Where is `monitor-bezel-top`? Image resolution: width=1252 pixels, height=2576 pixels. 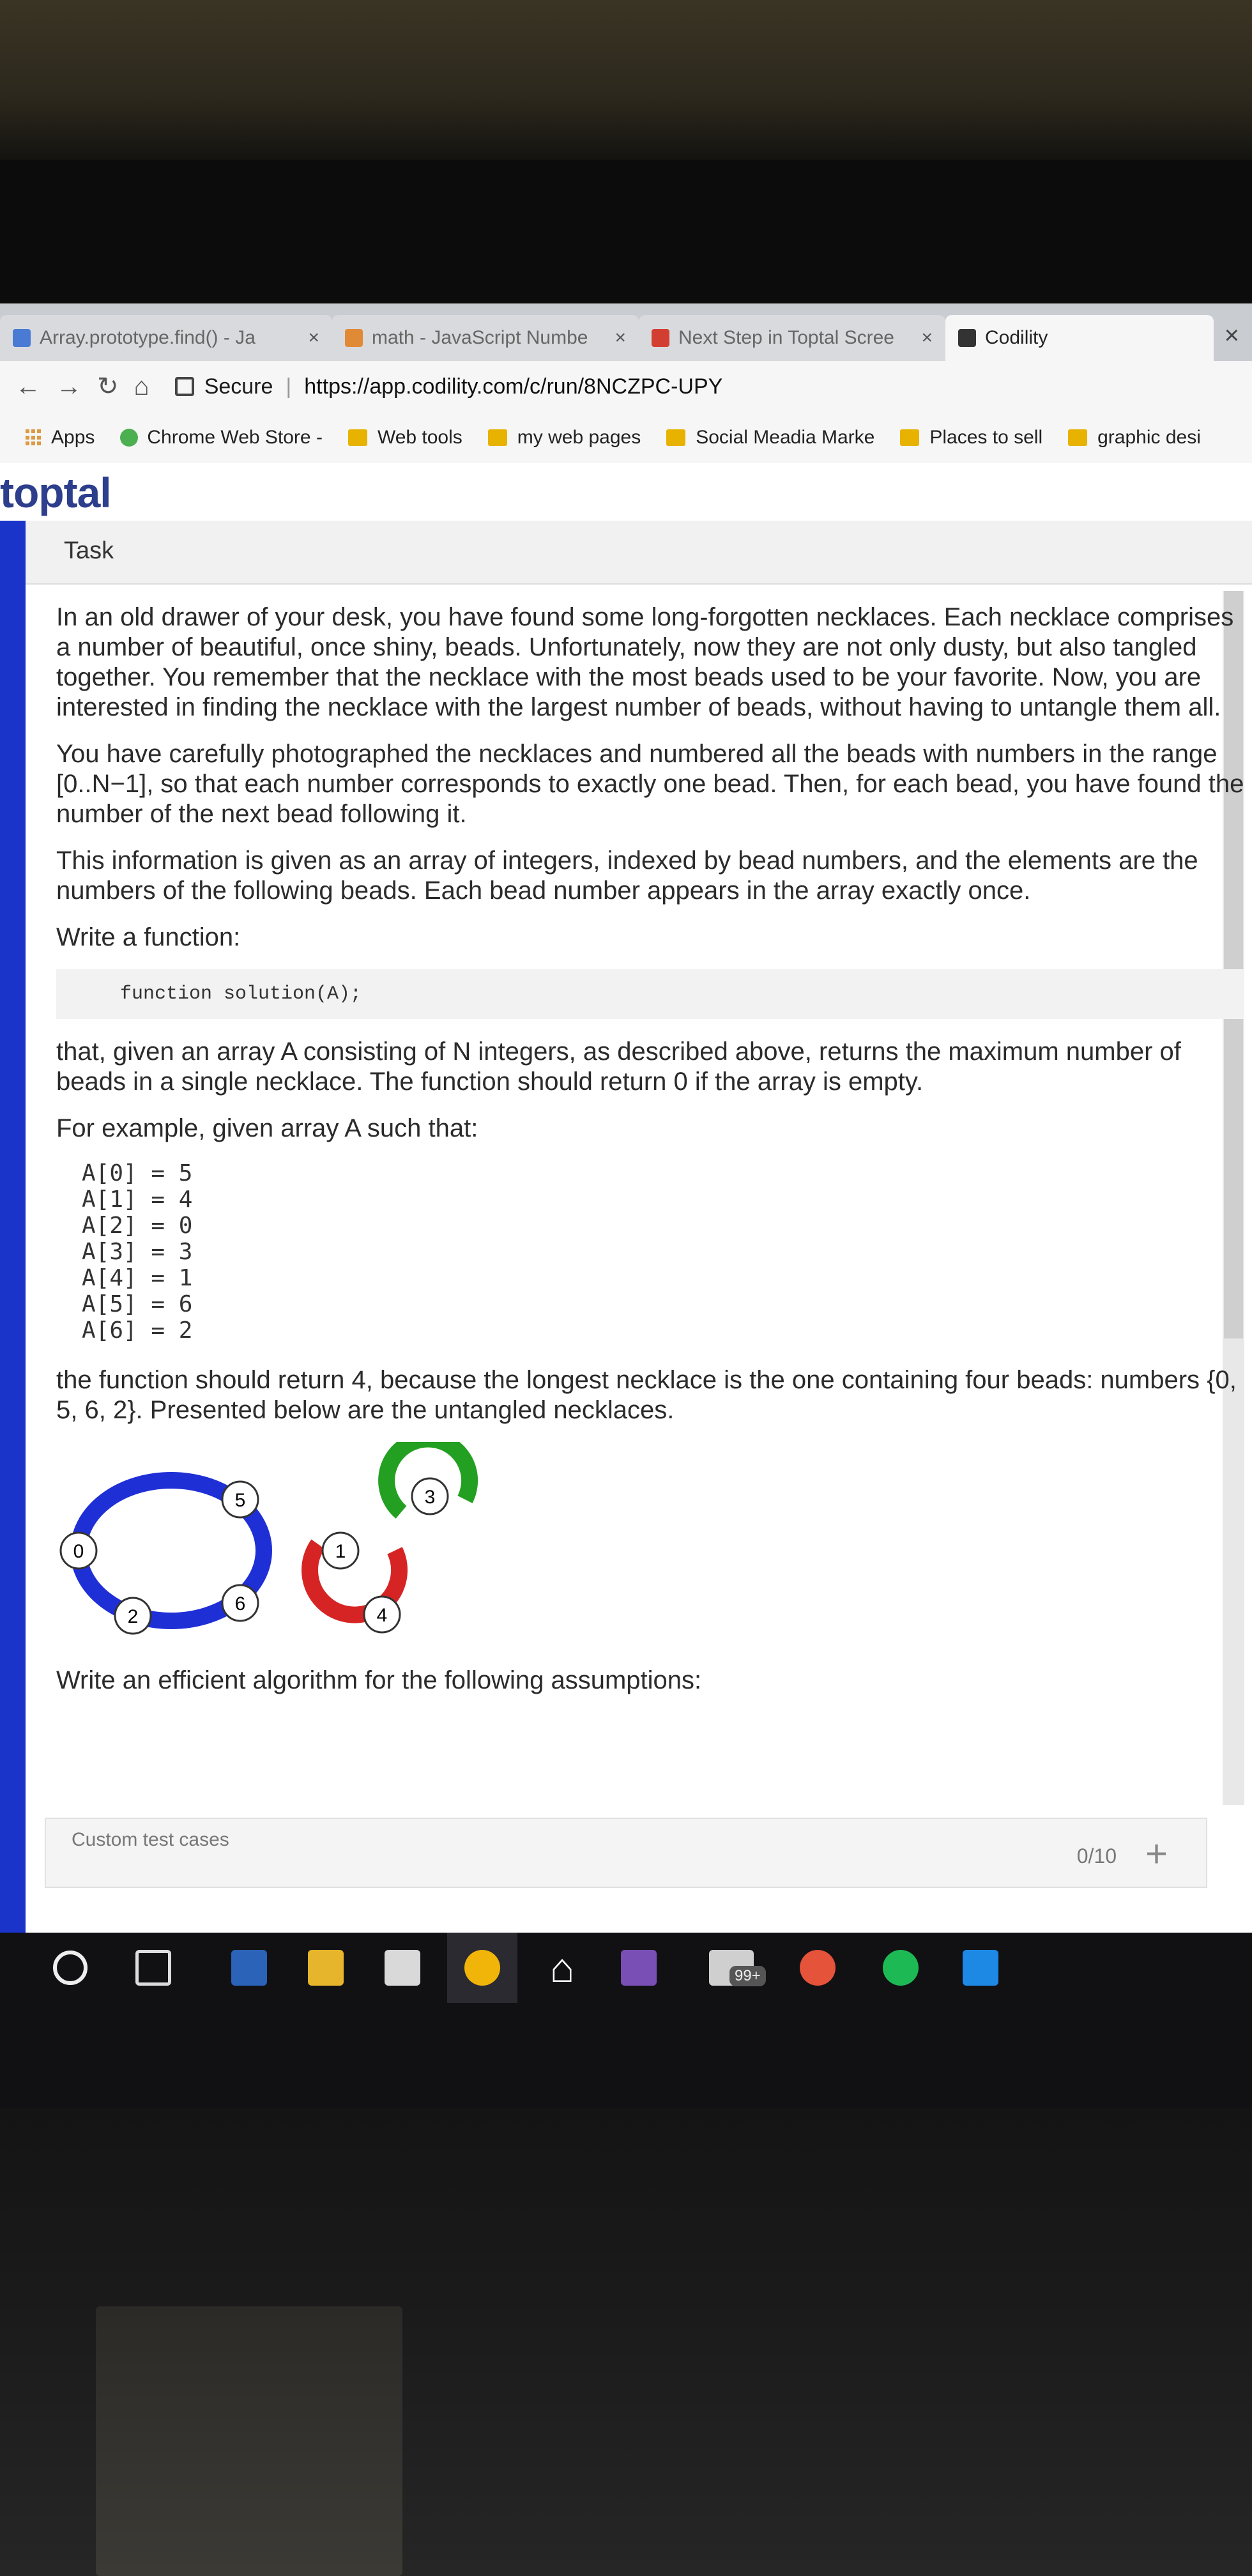 monitor-bezel-top is located at coordinates (626, 231).